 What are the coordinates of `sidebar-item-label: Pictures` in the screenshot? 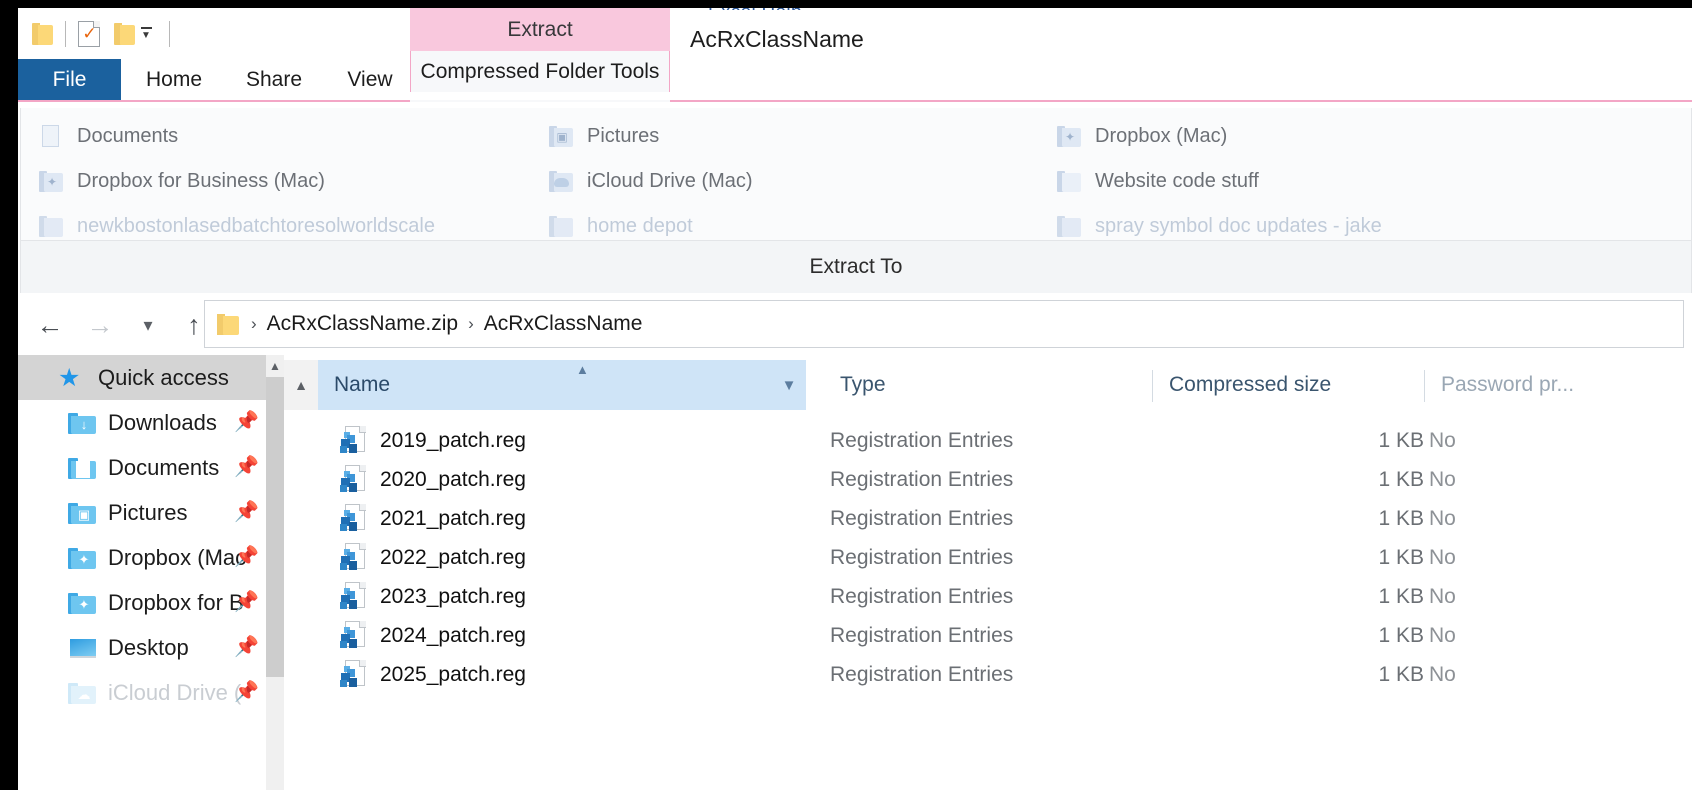 It's located at (148, 512).